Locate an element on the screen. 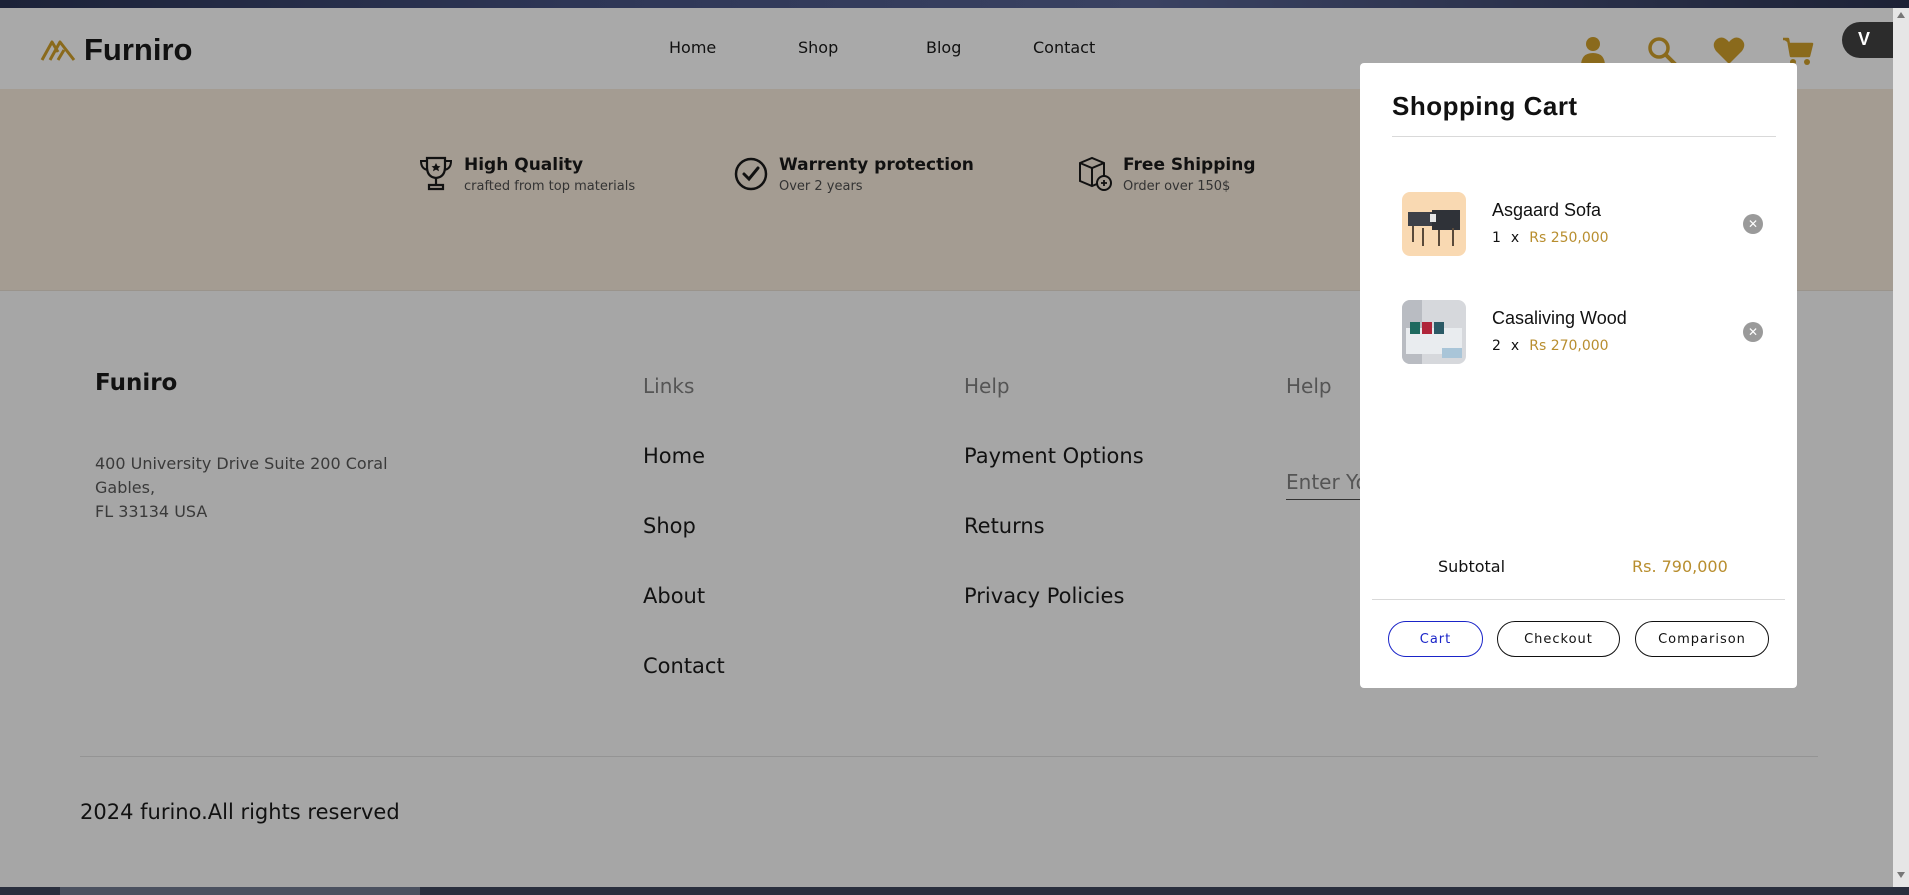 The width and height of the screenshot is (1909, 895). trophy-icon is located at coordinates (436, 173).